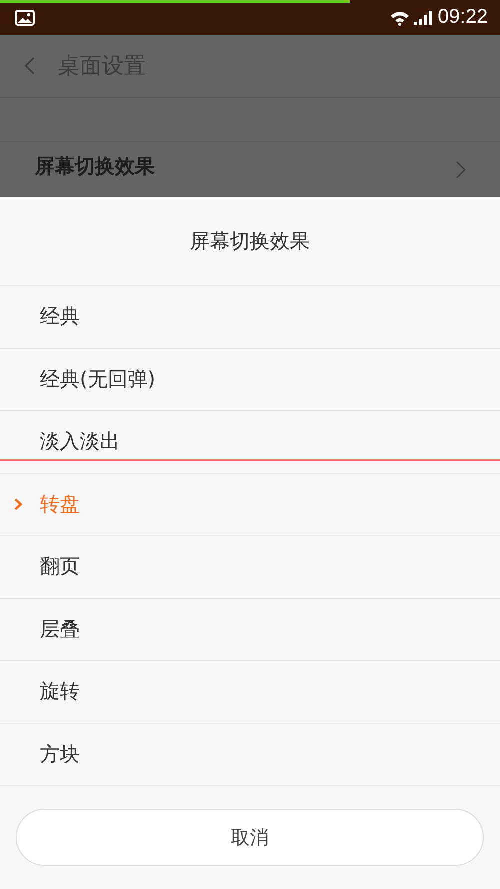 The height and width of the screenshot is (889, 500). I want to click on option-item: 旋转, so click(250, 692).